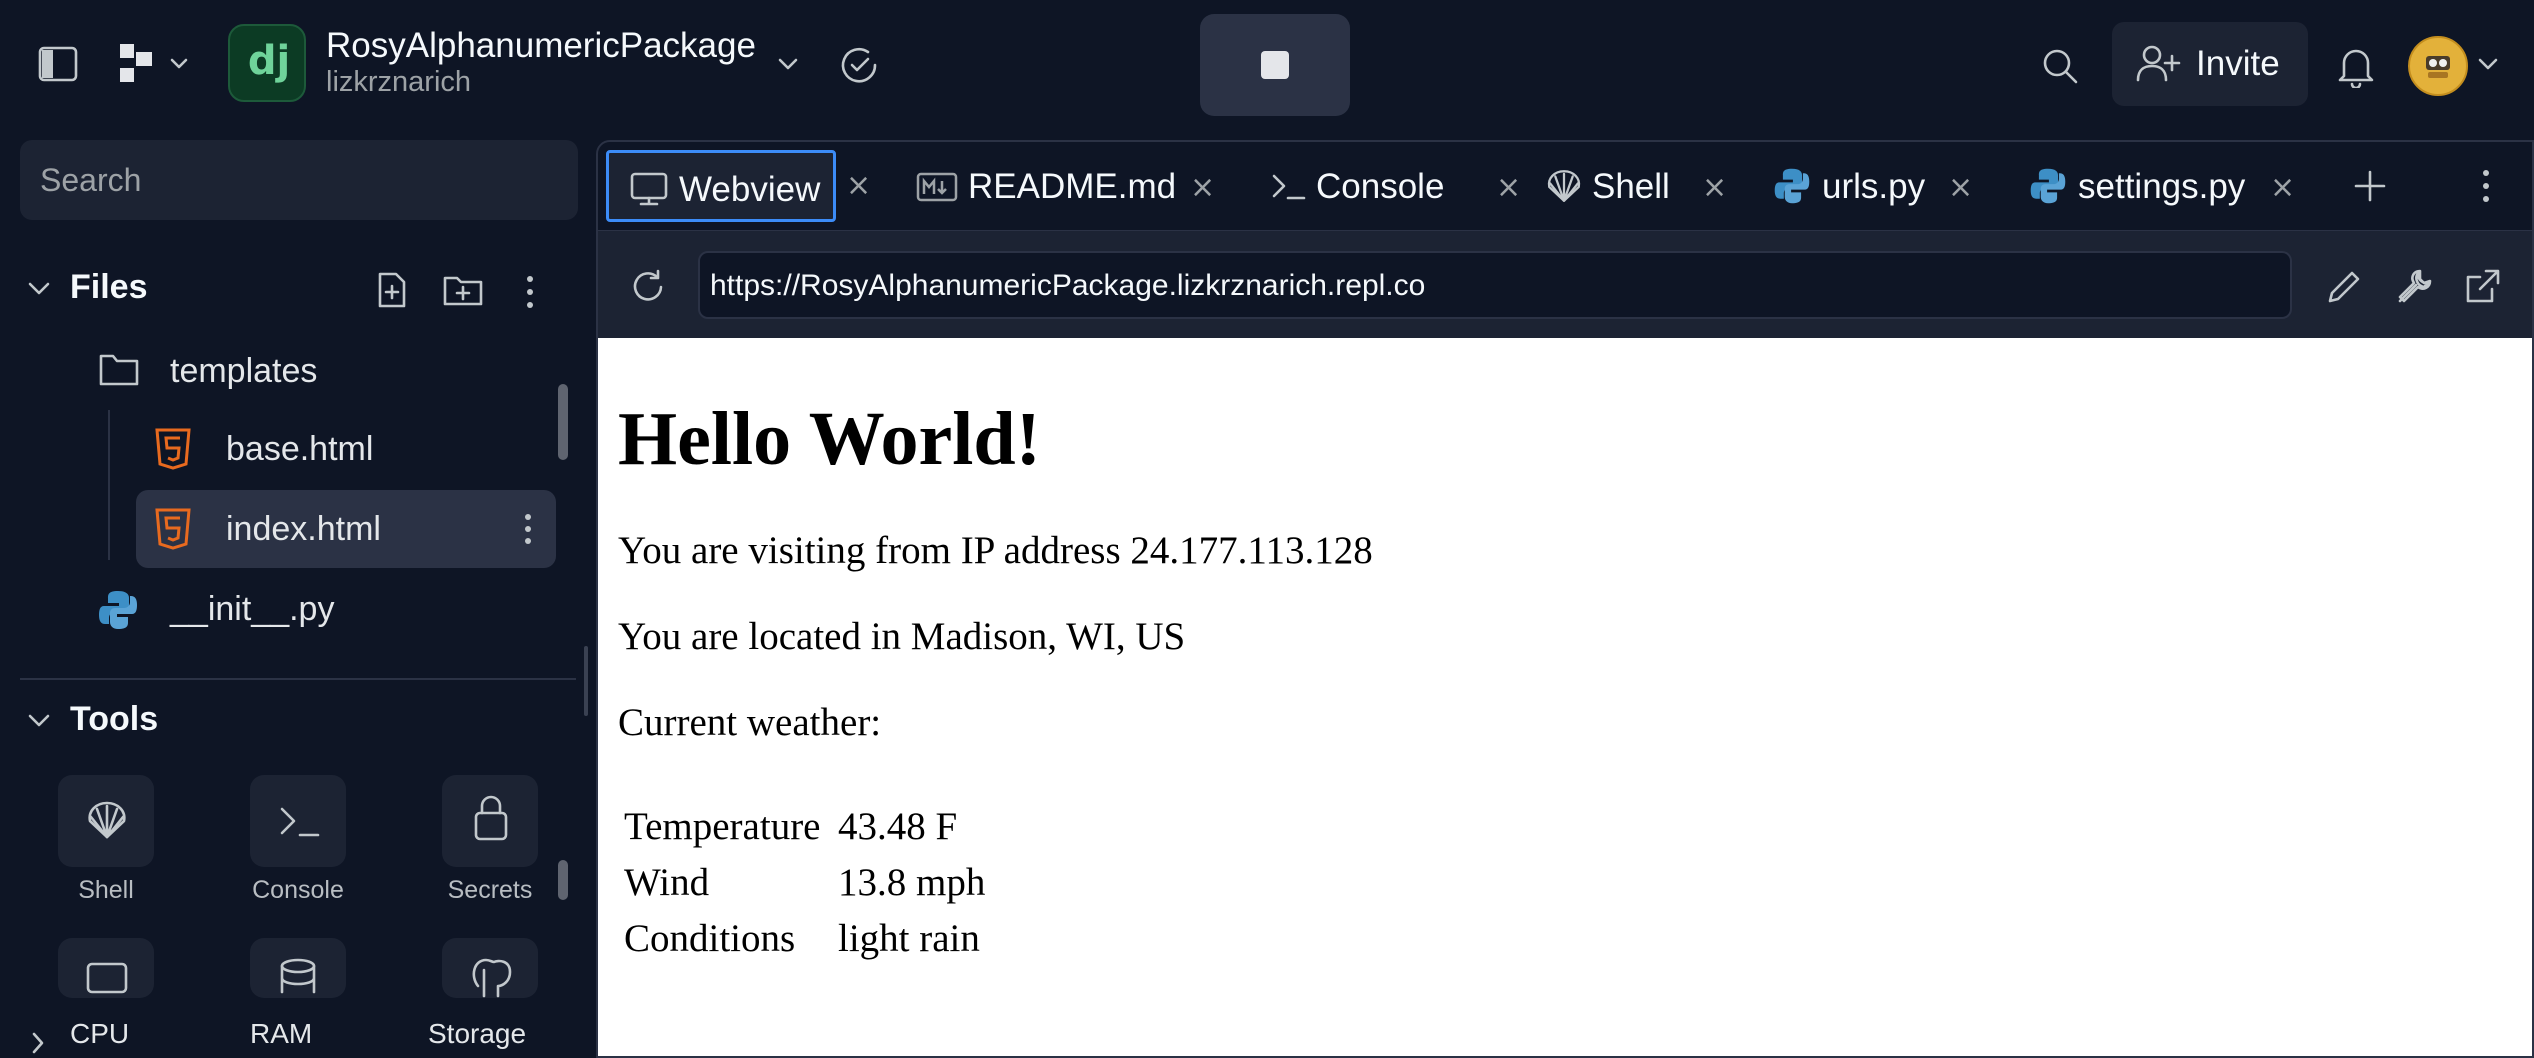  Describe the element at coordinates (463, 290) in the screenshot. I see `new-folder-icon` at that location.